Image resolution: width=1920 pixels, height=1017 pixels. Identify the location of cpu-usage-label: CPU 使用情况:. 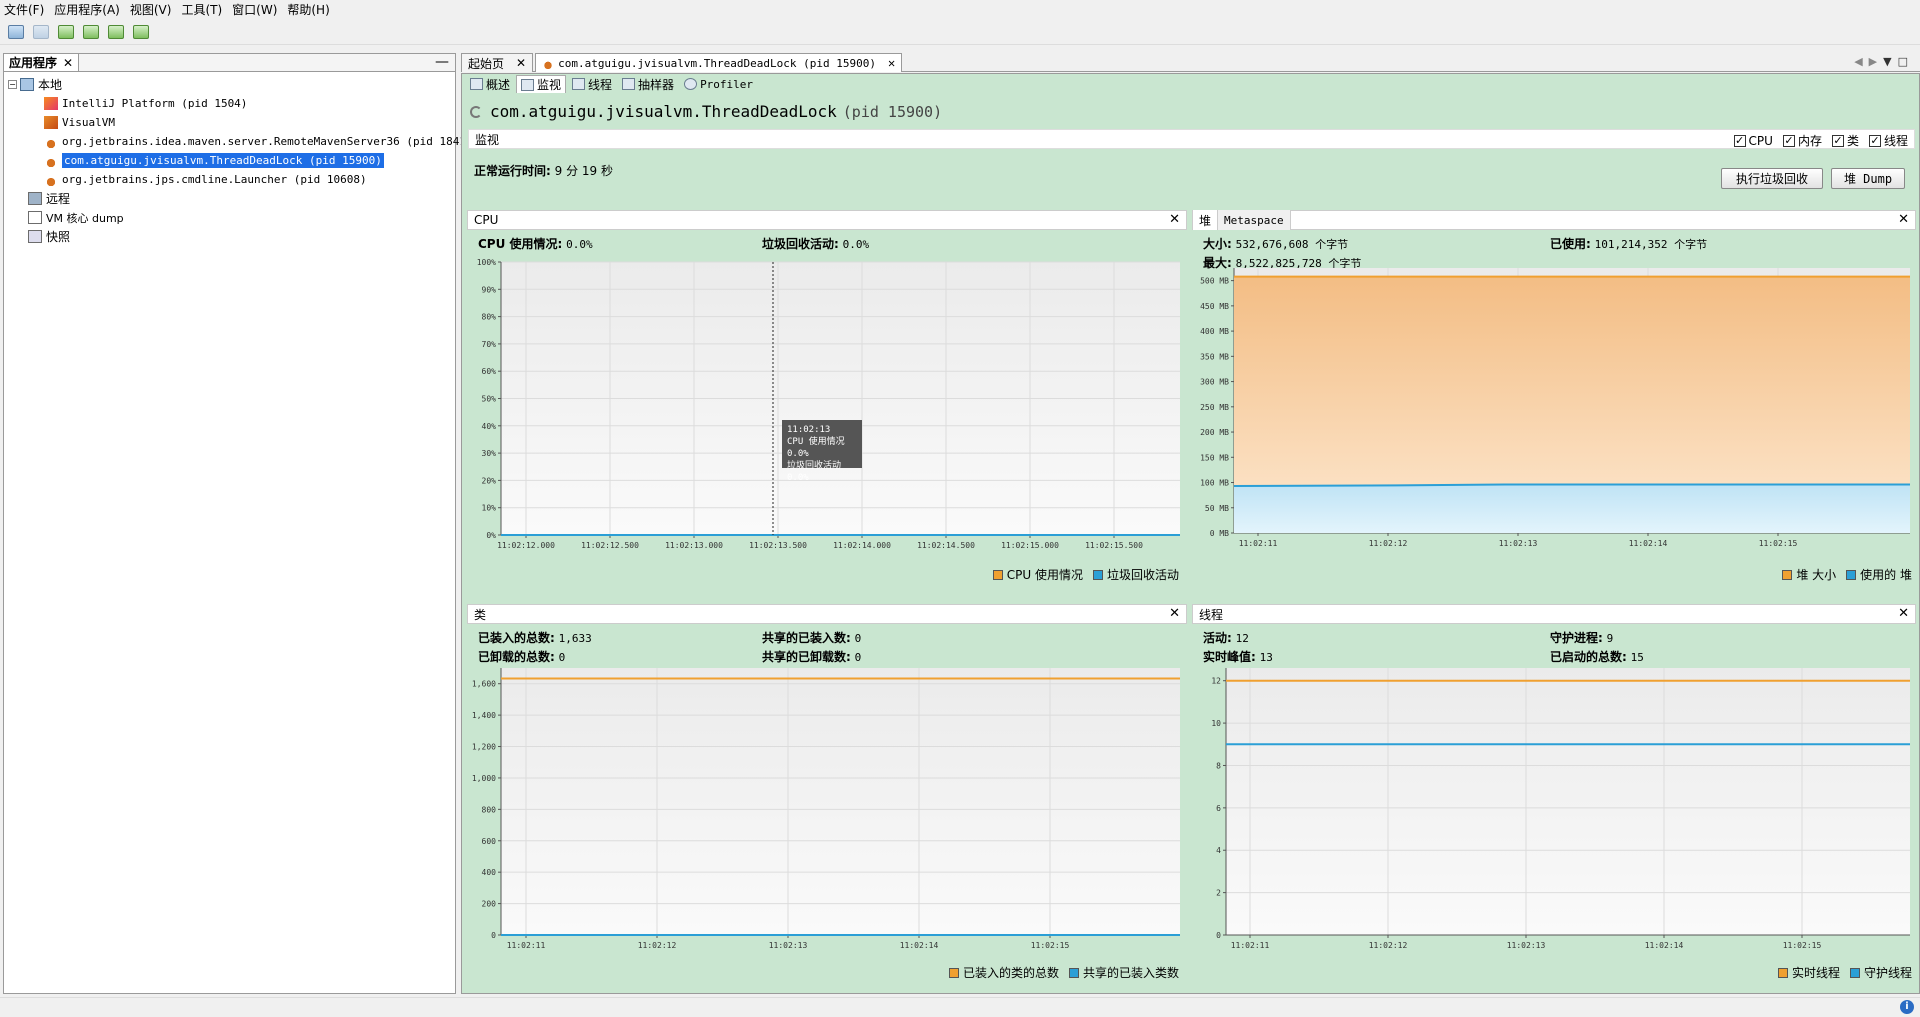
(520, 244).